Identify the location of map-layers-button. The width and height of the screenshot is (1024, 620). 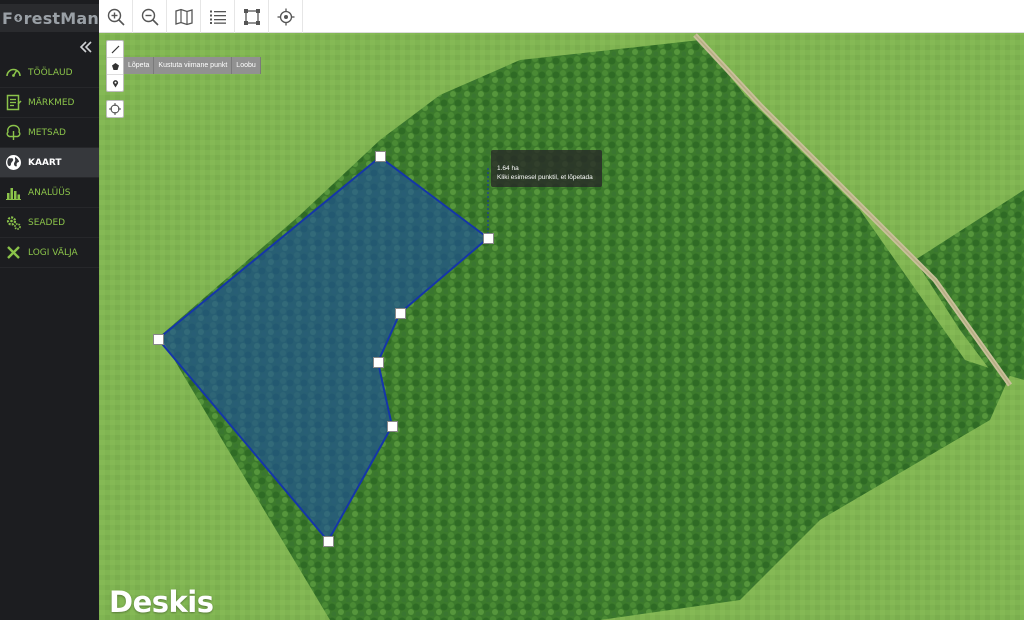
(184, 16).